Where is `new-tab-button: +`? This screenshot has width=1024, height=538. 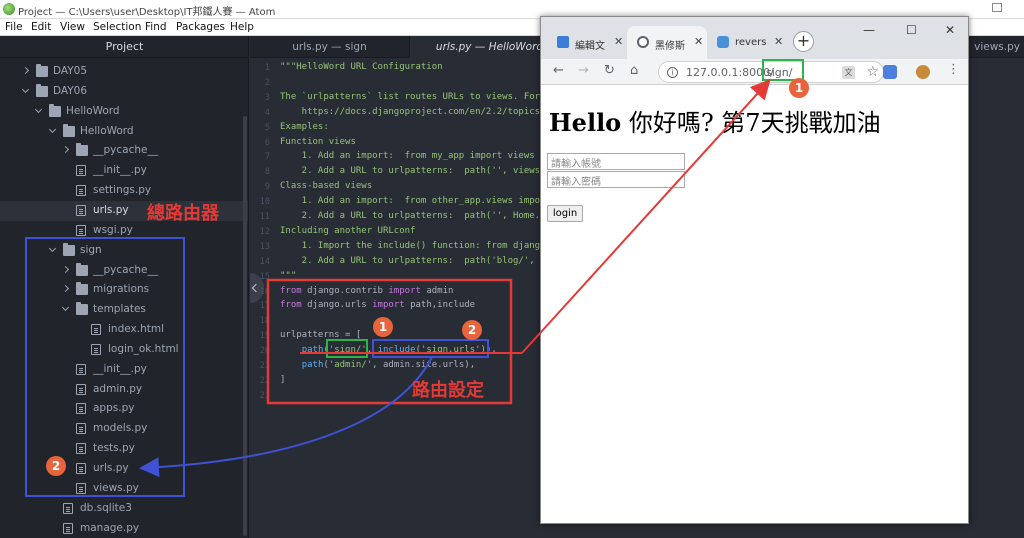 new-tab-button: + is located at coordinates (803, 41).